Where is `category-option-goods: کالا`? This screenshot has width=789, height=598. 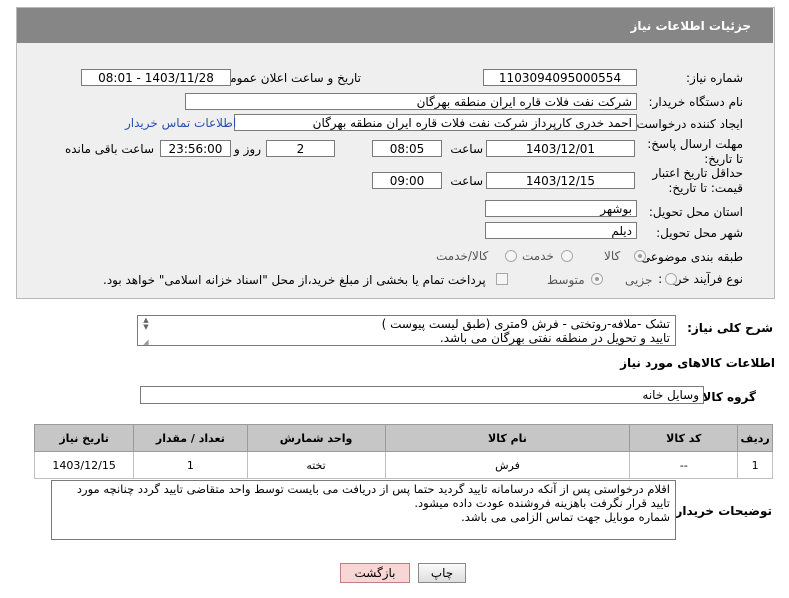 category-option-goods: کالا is located at coordinates (612, 256).